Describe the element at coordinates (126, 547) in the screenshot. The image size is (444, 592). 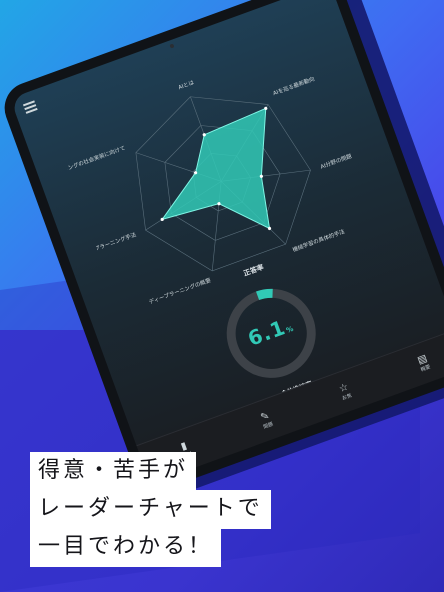
I see `caption-line-3: 一目でわかる！` at that location.